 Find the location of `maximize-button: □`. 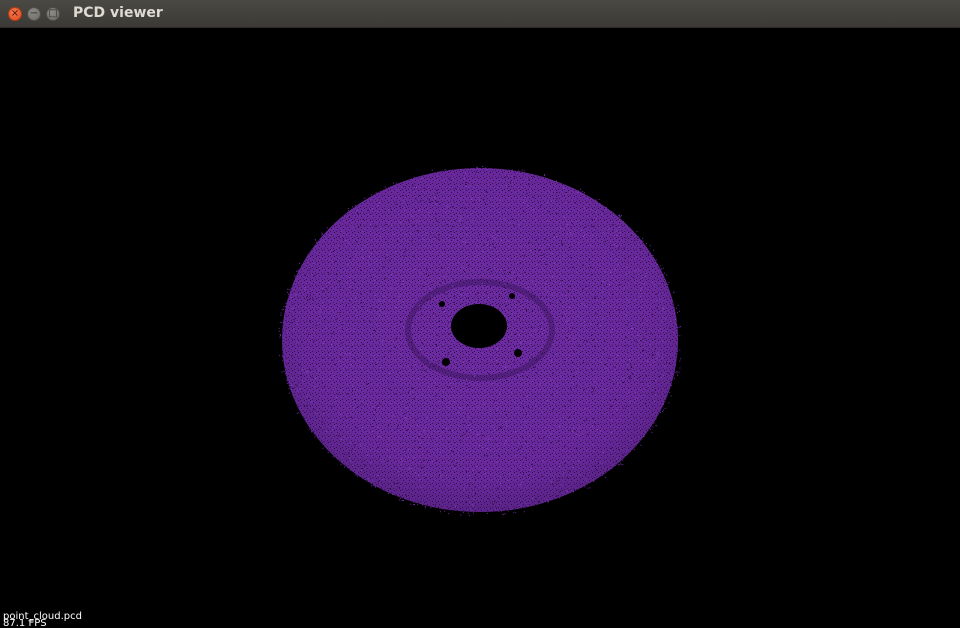

maximize-button: □ is located at coordinates (53, 14).